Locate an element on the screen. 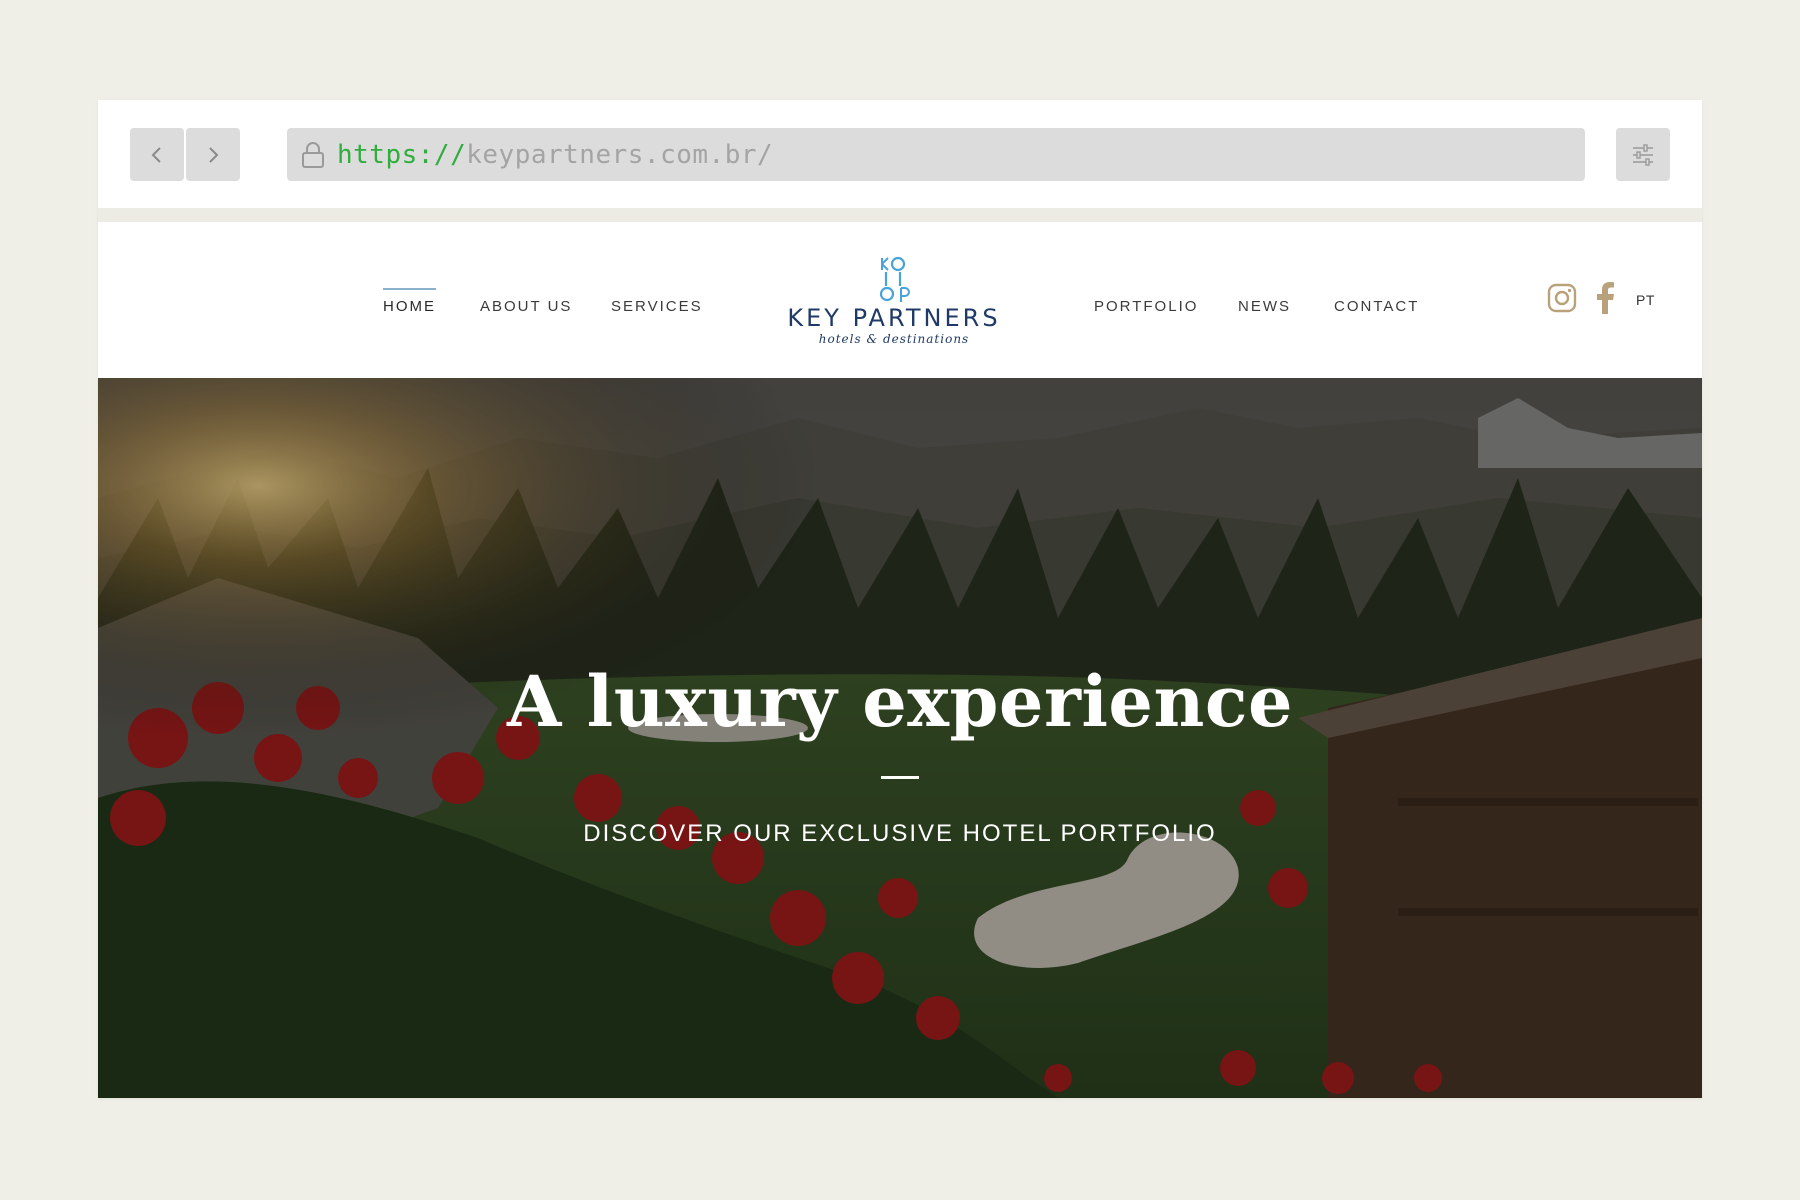 This screenshot has height=1200, width=1800. browser-menu-button is located at coordinates (1643, 154).